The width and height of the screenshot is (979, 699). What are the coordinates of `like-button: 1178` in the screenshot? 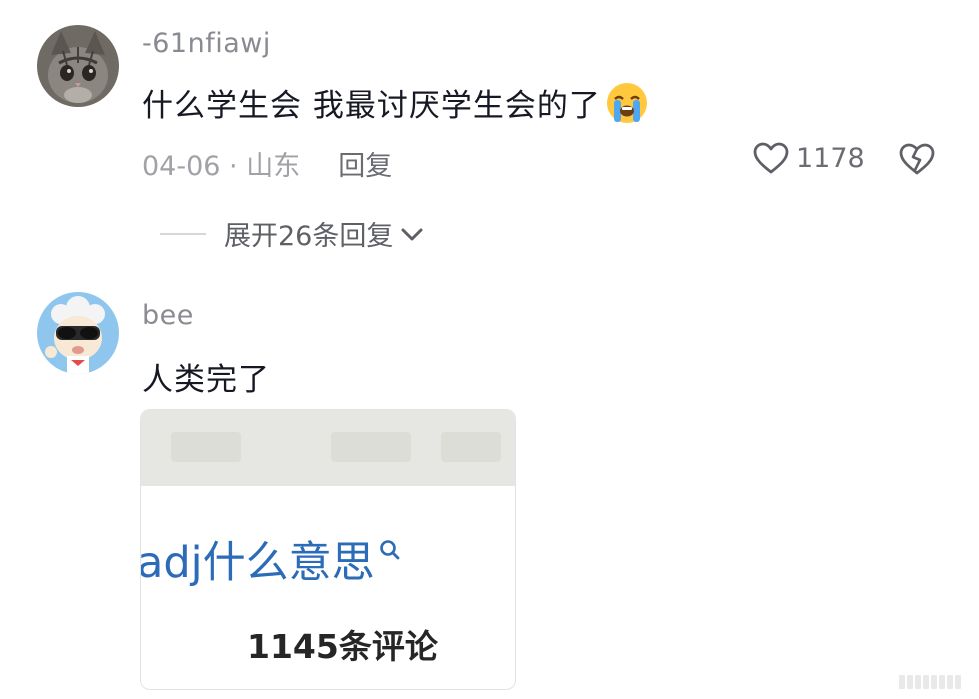 It's located at (808, 158).